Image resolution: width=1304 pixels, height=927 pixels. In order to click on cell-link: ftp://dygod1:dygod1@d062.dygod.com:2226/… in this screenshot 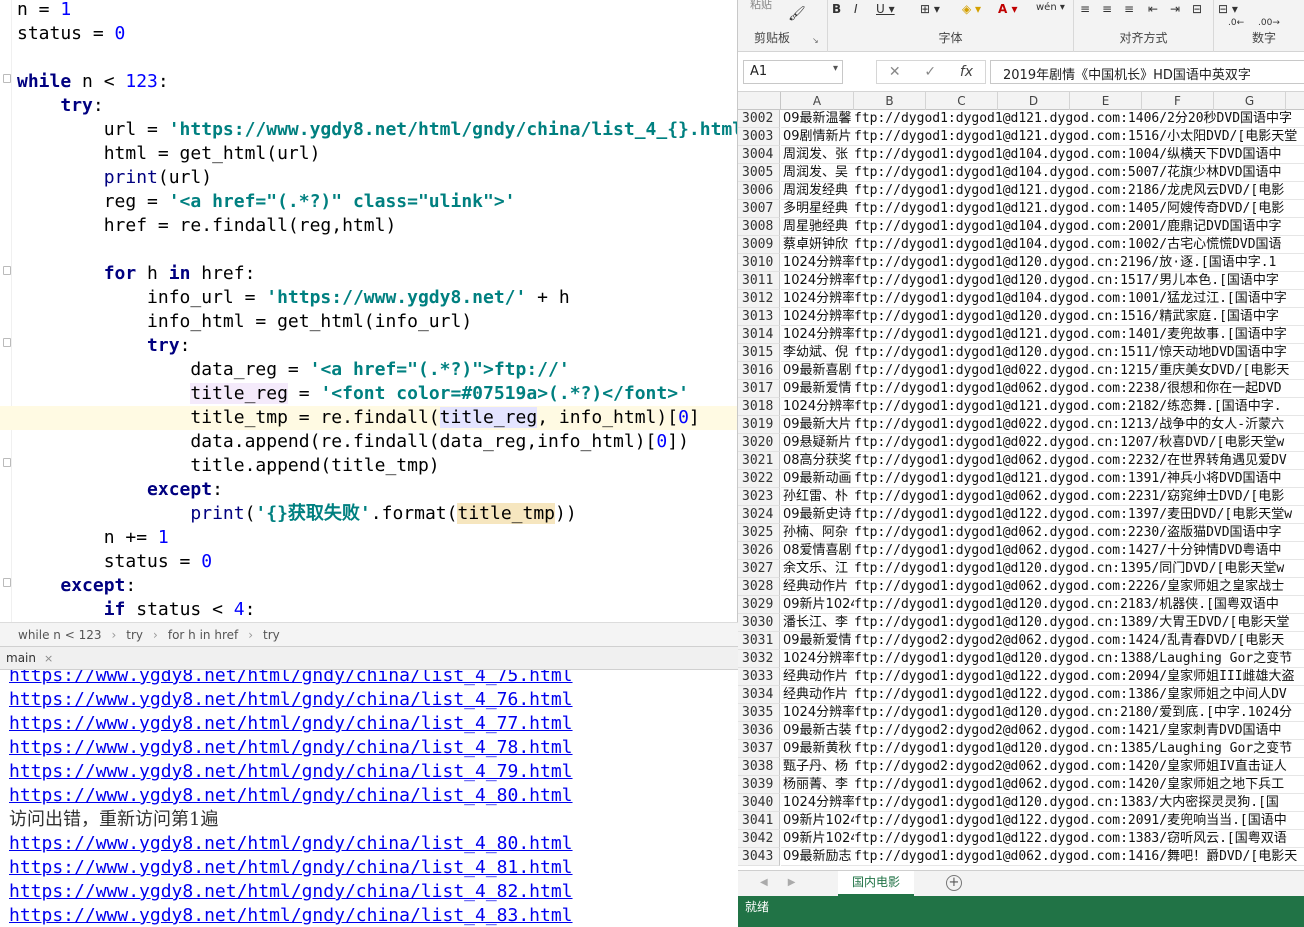, I will do `click(1079, 587)`.